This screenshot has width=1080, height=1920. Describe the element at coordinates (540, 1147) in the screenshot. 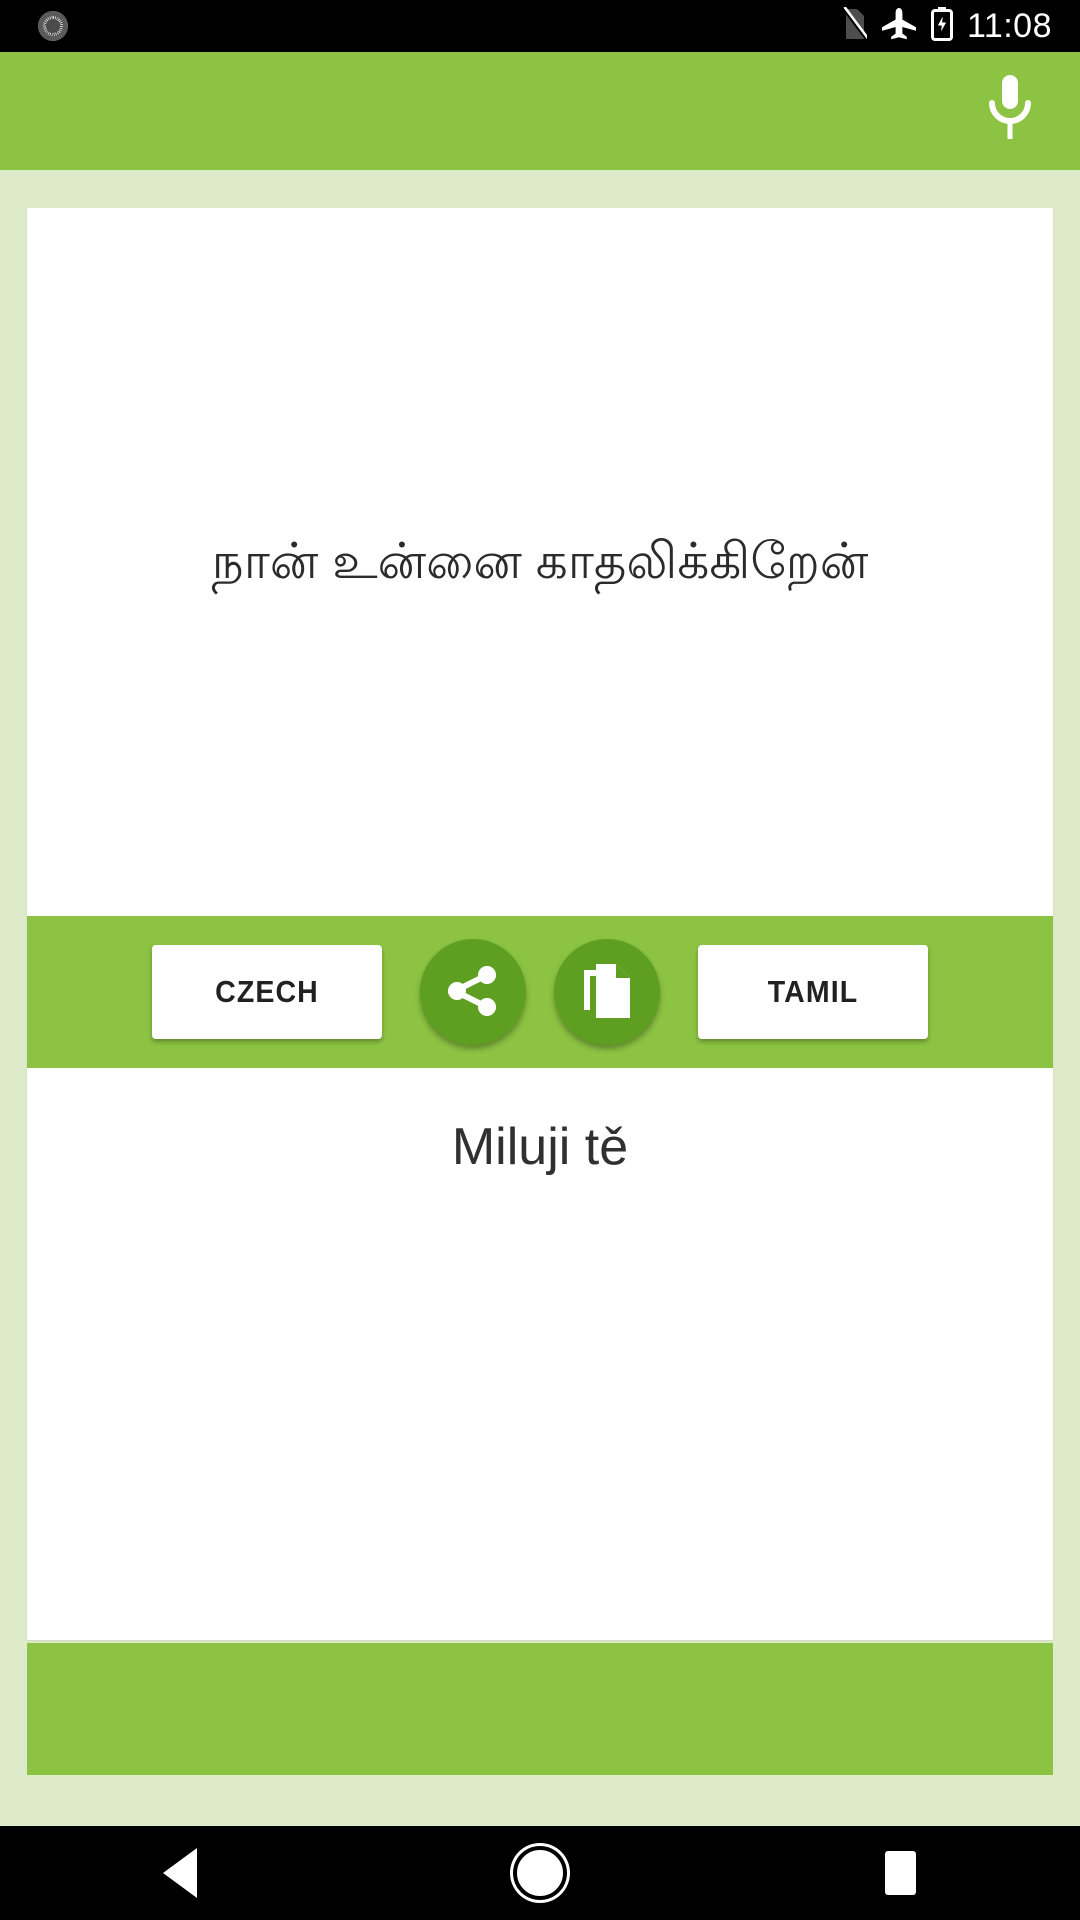

I see `translated-text: Miluji tě` at that location.